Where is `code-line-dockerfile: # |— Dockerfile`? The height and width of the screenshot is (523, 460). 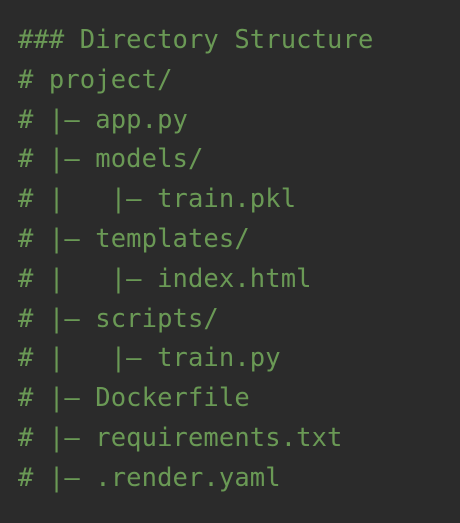 code-line-dockerfile: # |— Dockerfile is located at coordinates (134, 398).